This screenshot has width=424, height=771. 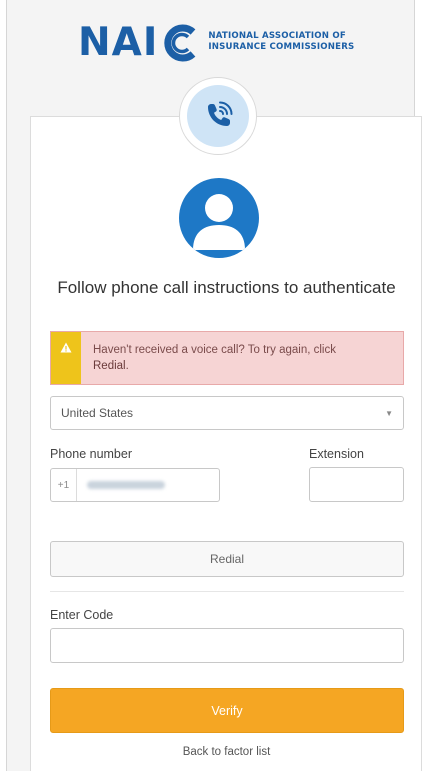 What do you see at coordinates (389, 413) in the screenshot?
I see `chevron-down-icon: ▼` at bounding box center [389, 413].